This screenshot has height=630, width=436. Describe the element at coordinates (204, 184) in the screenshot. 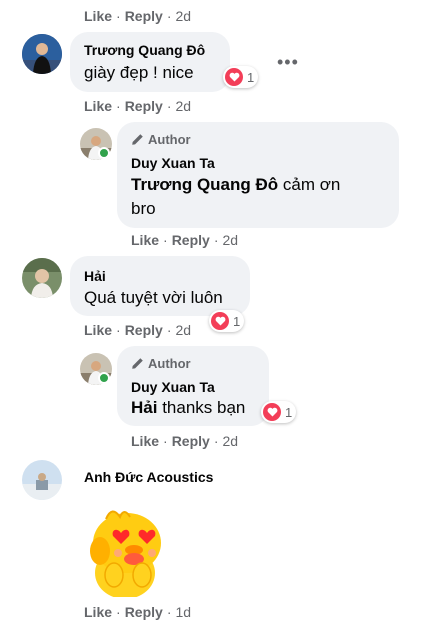

I see `mention-link: Trương Quang Đô` at that location.